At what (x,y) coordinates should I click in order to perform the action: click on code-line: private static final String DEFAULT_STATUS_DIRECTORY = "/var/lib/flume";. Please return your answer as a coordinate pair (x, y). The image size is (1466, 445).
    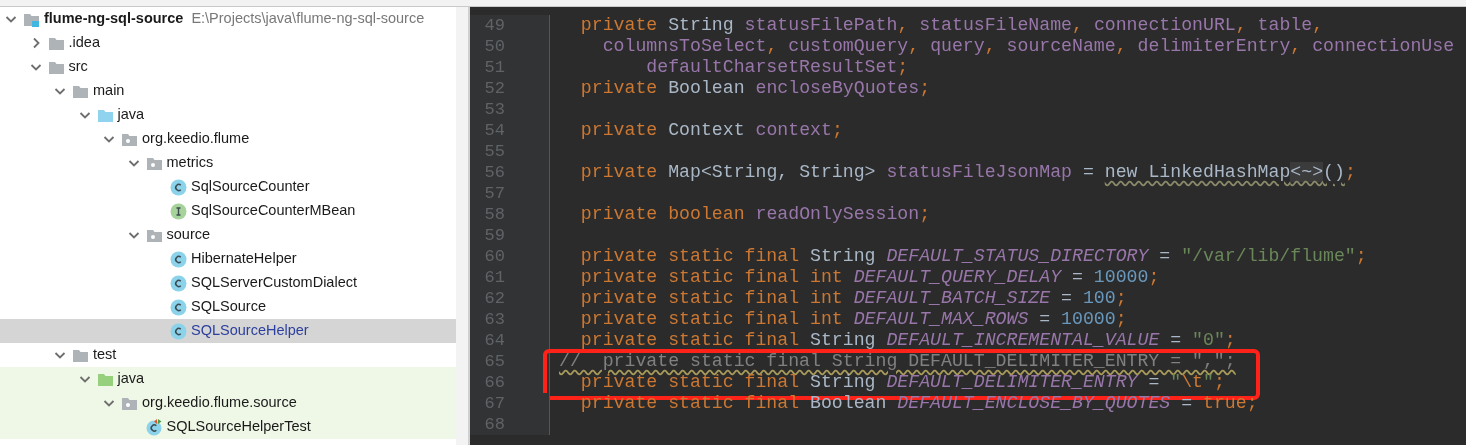
    Looking at the image, I should click on (973, 256).